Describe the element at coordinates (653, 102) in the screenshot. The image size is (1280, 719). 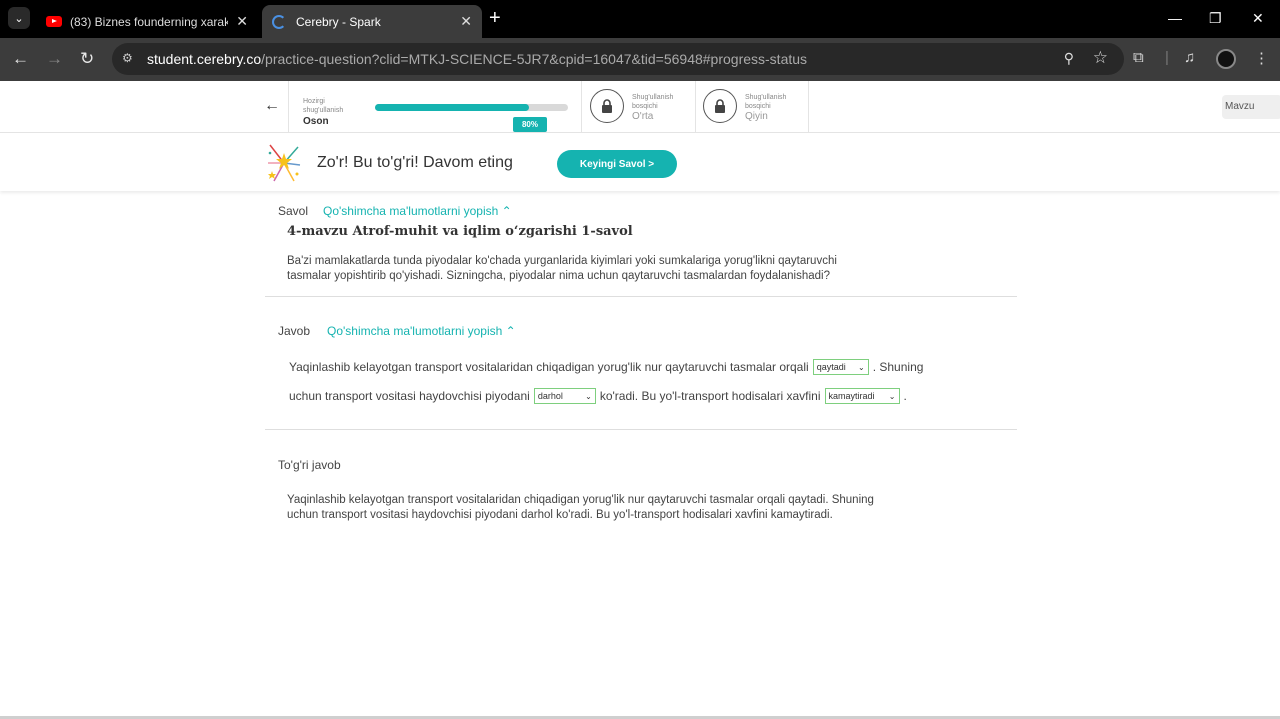
I see `level2-caption: Shug'ullanish bosqichi` at that location.